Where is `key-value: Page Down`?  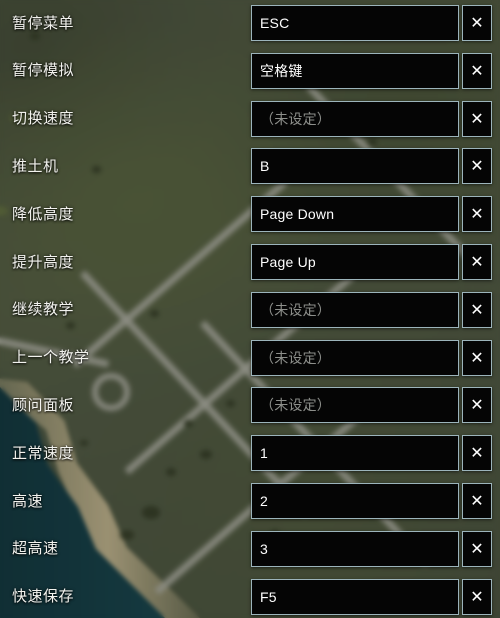
key-value: Page Down is located at coordinates (297, 214).